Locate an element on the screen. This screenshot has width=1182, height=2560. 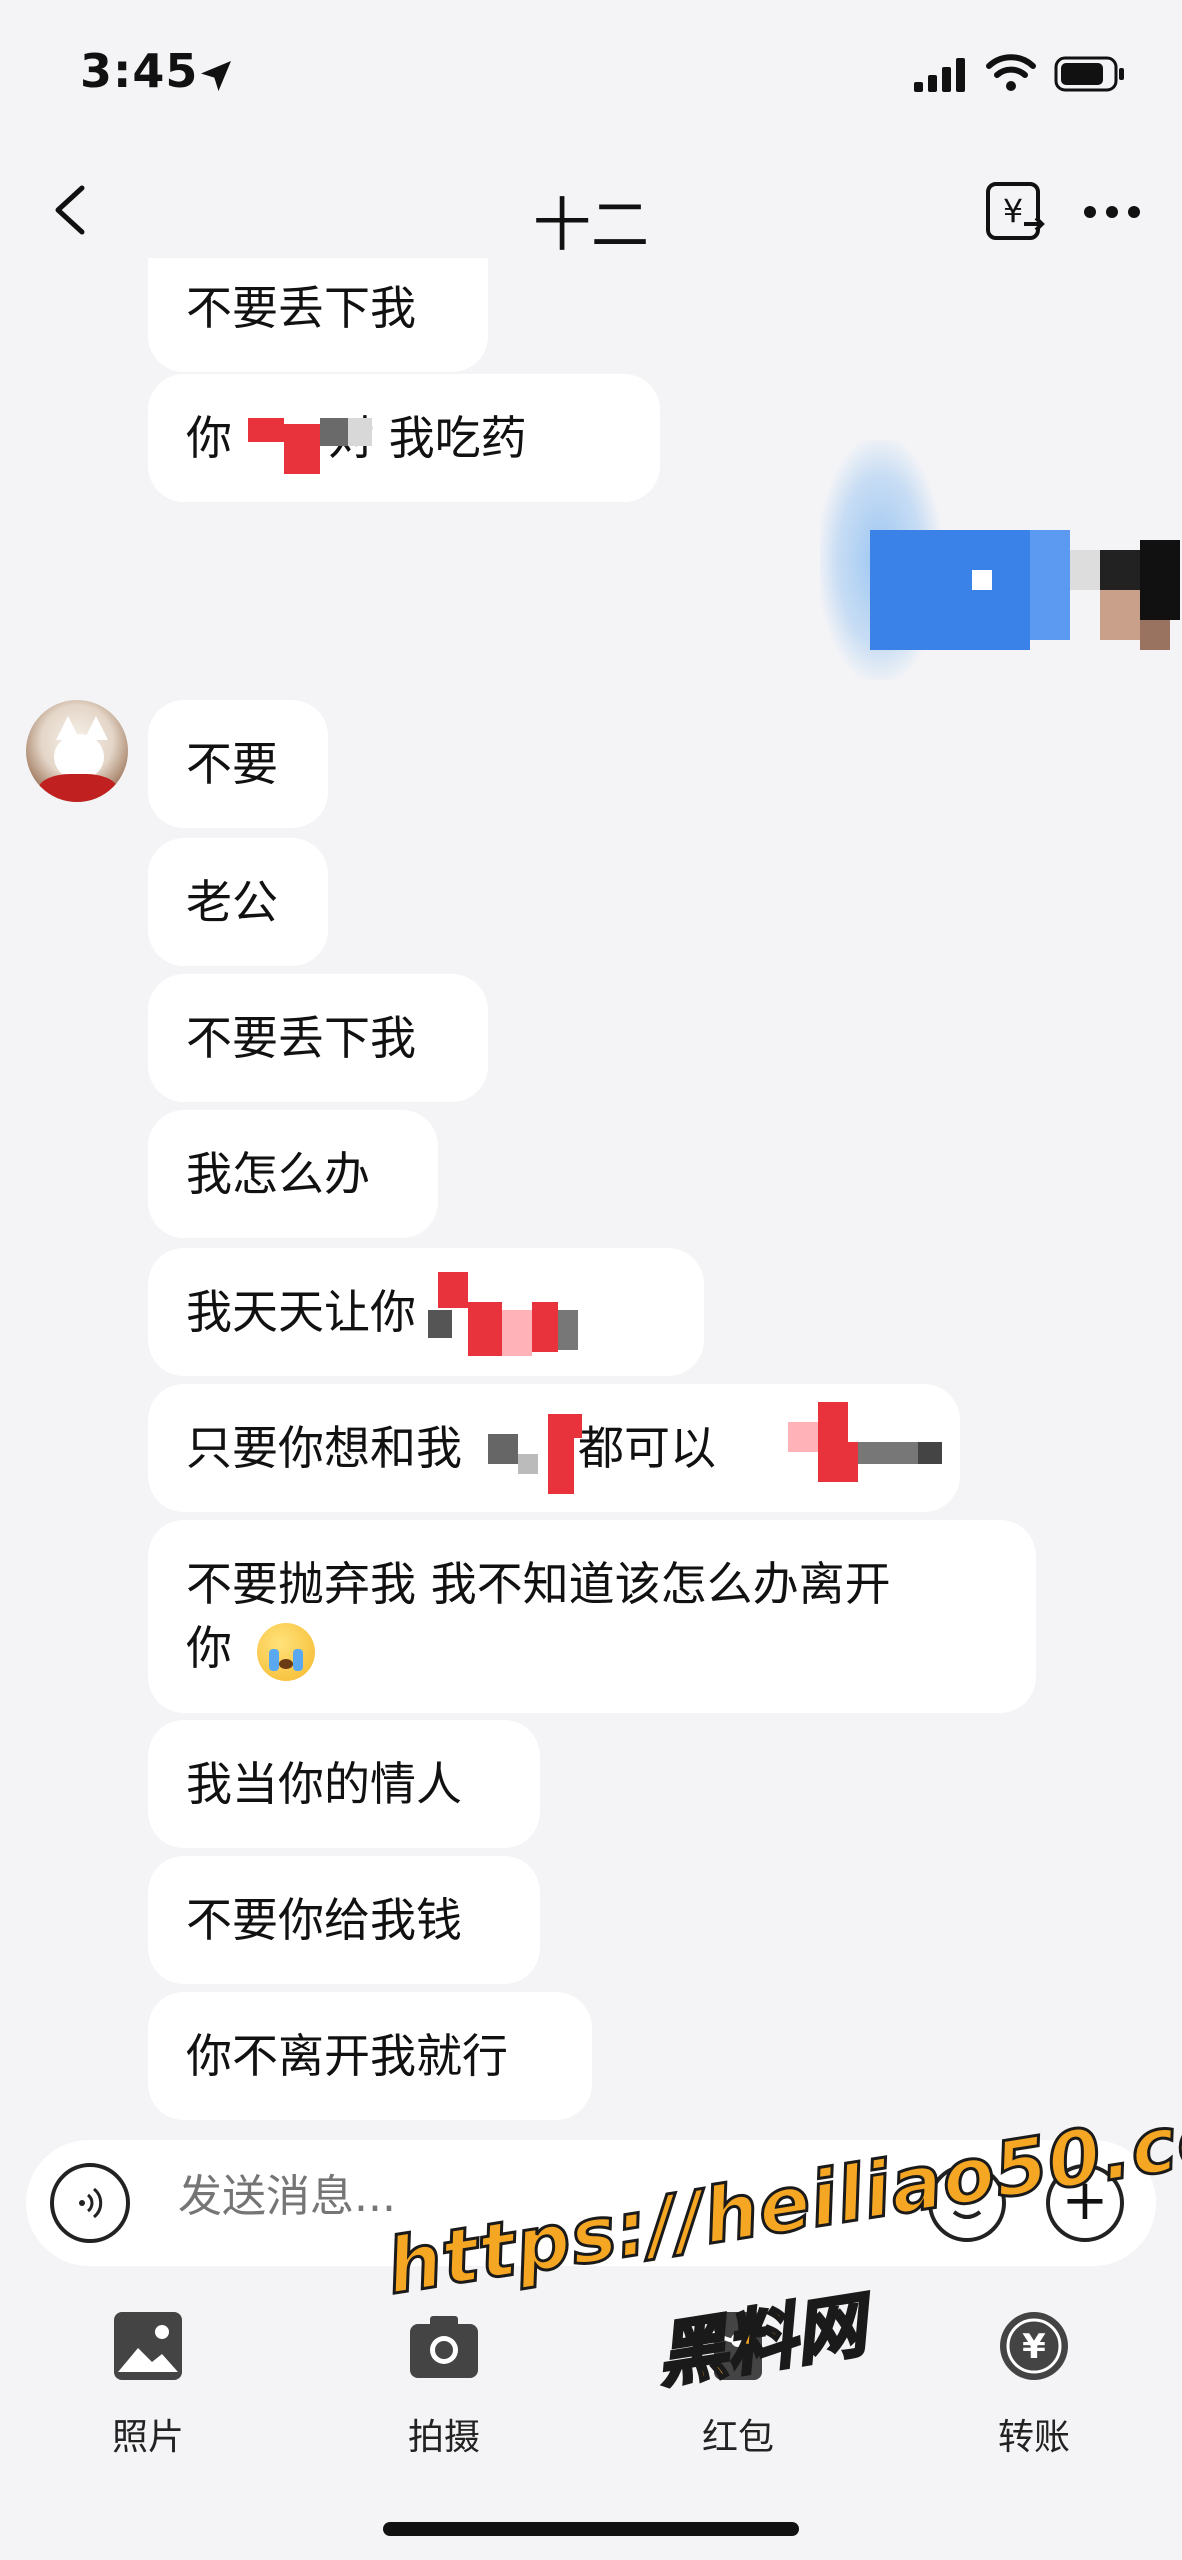
transfer-icon: ¥ is located at coordinates (1034, 2346).